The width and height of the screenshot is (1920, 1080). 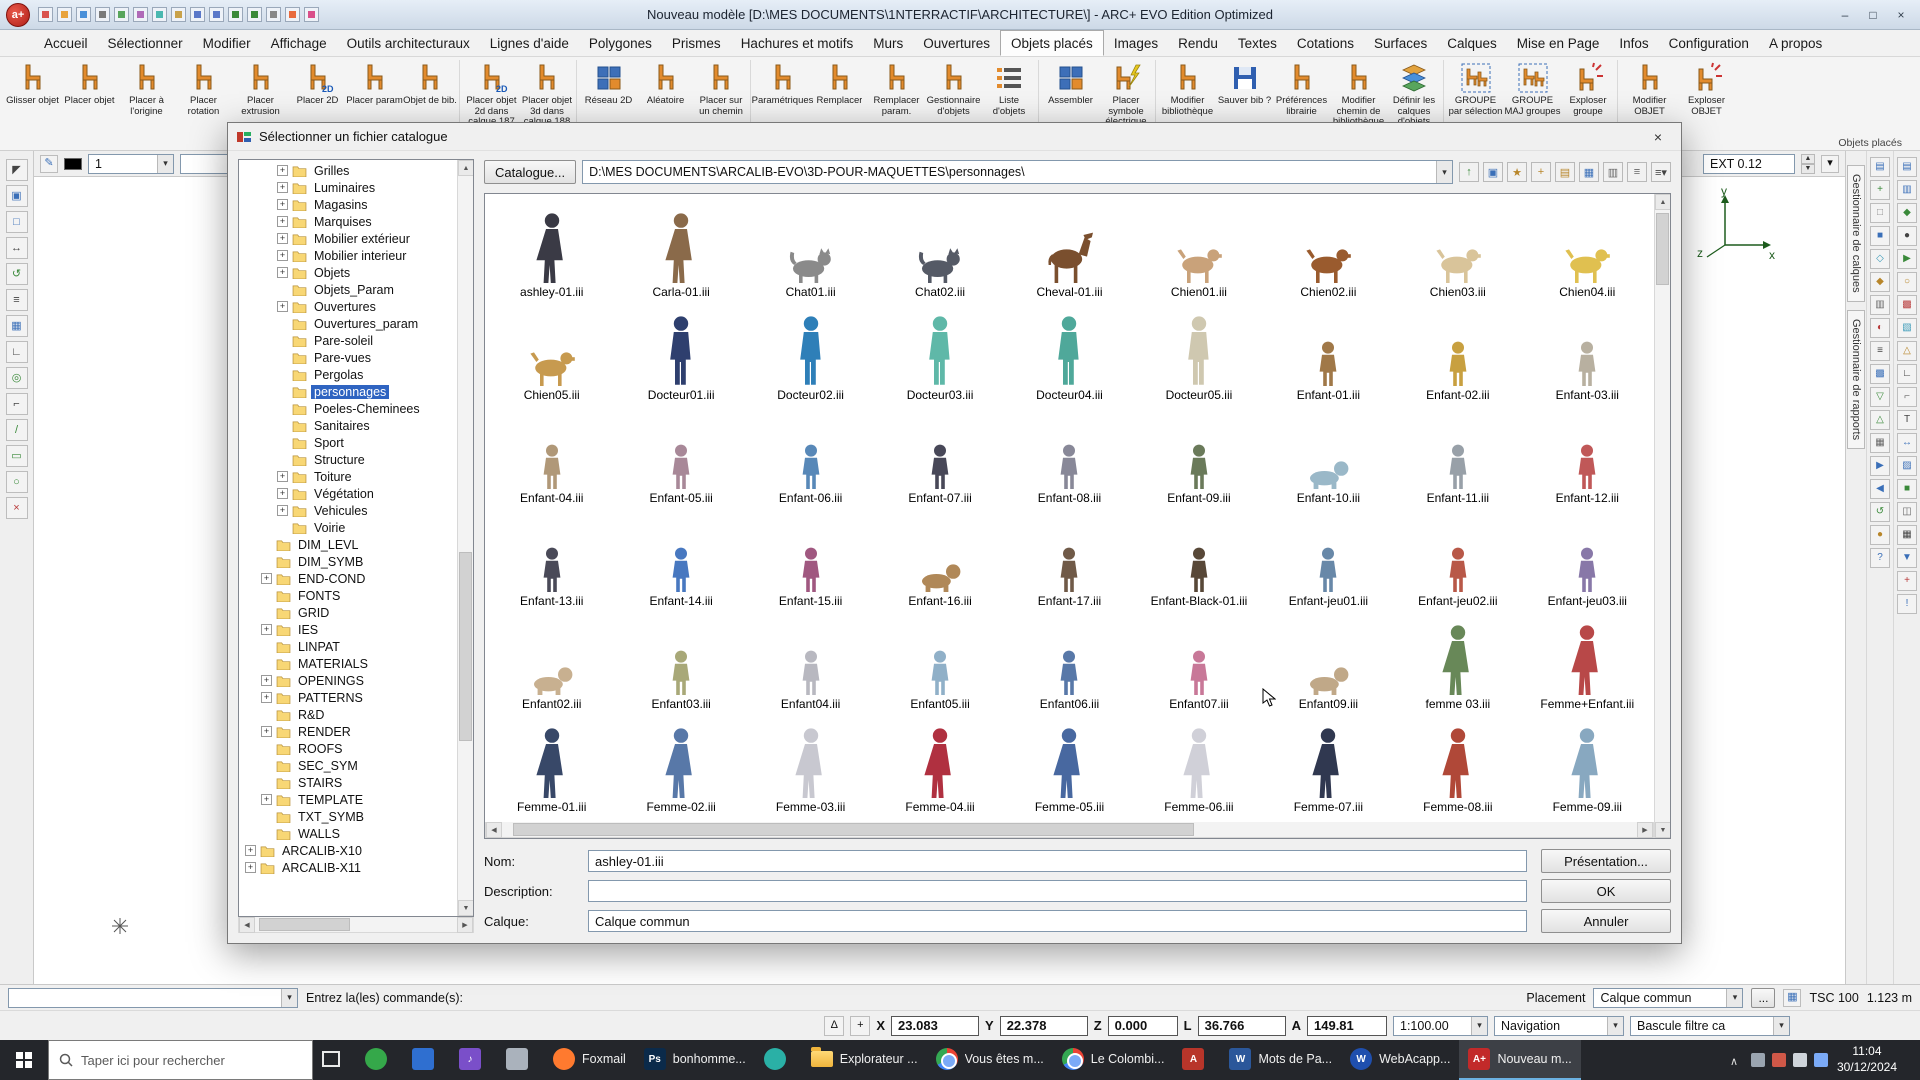 I want to click on scroll-left-icon: ◀, so click(x=247, y=925).